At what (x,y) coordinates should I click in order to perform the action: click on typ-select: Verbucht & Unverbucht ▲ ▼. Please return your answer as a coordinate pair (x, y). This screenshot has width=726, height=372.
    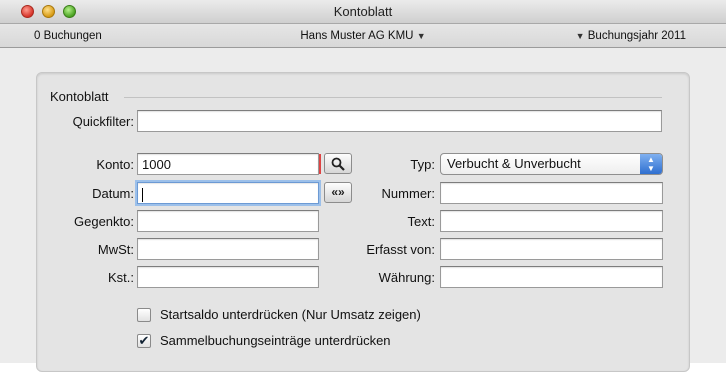
    Looking at the image, I should click on (551, 164).